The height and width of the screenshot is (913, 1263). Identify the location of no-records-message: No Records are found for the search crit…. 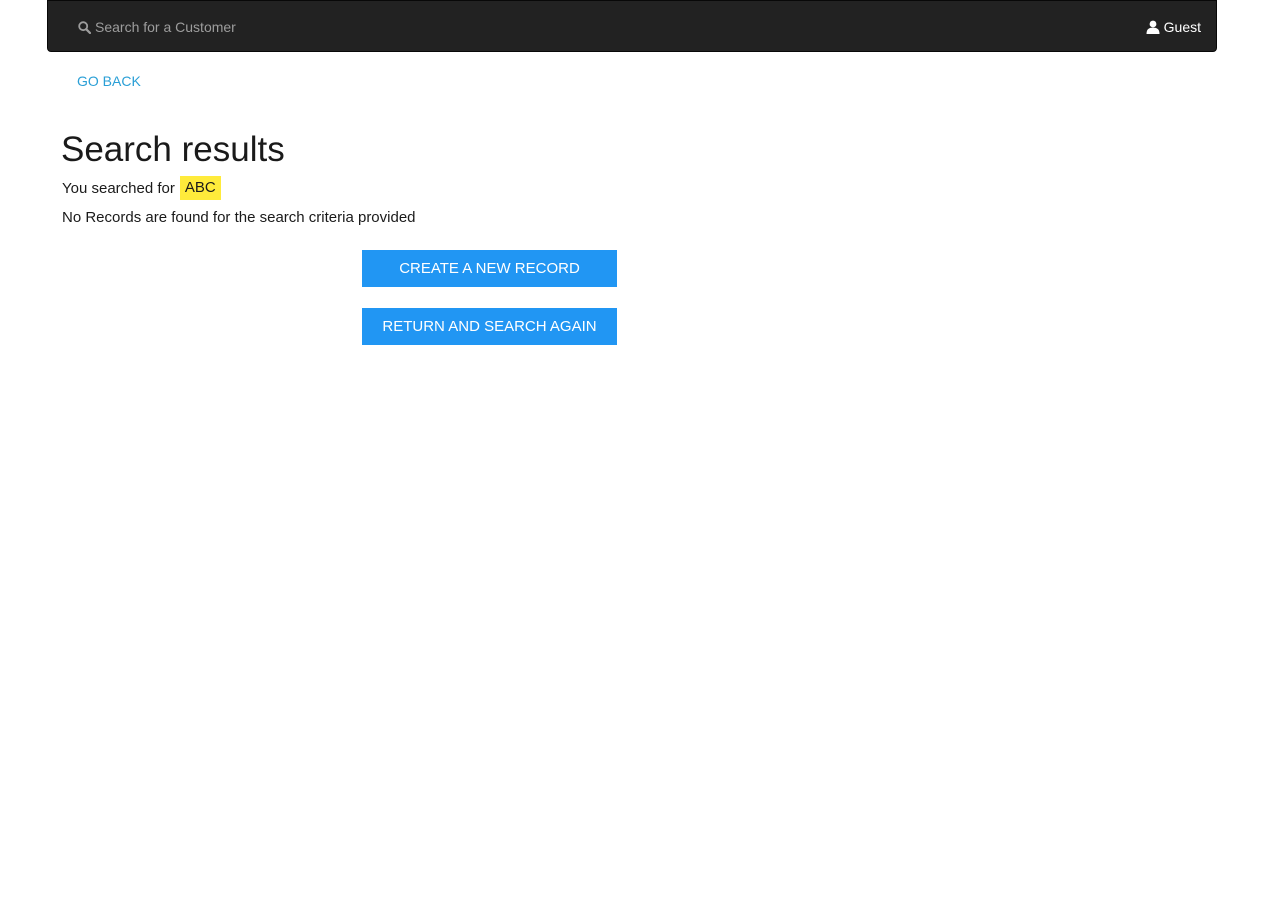
(239, 217).